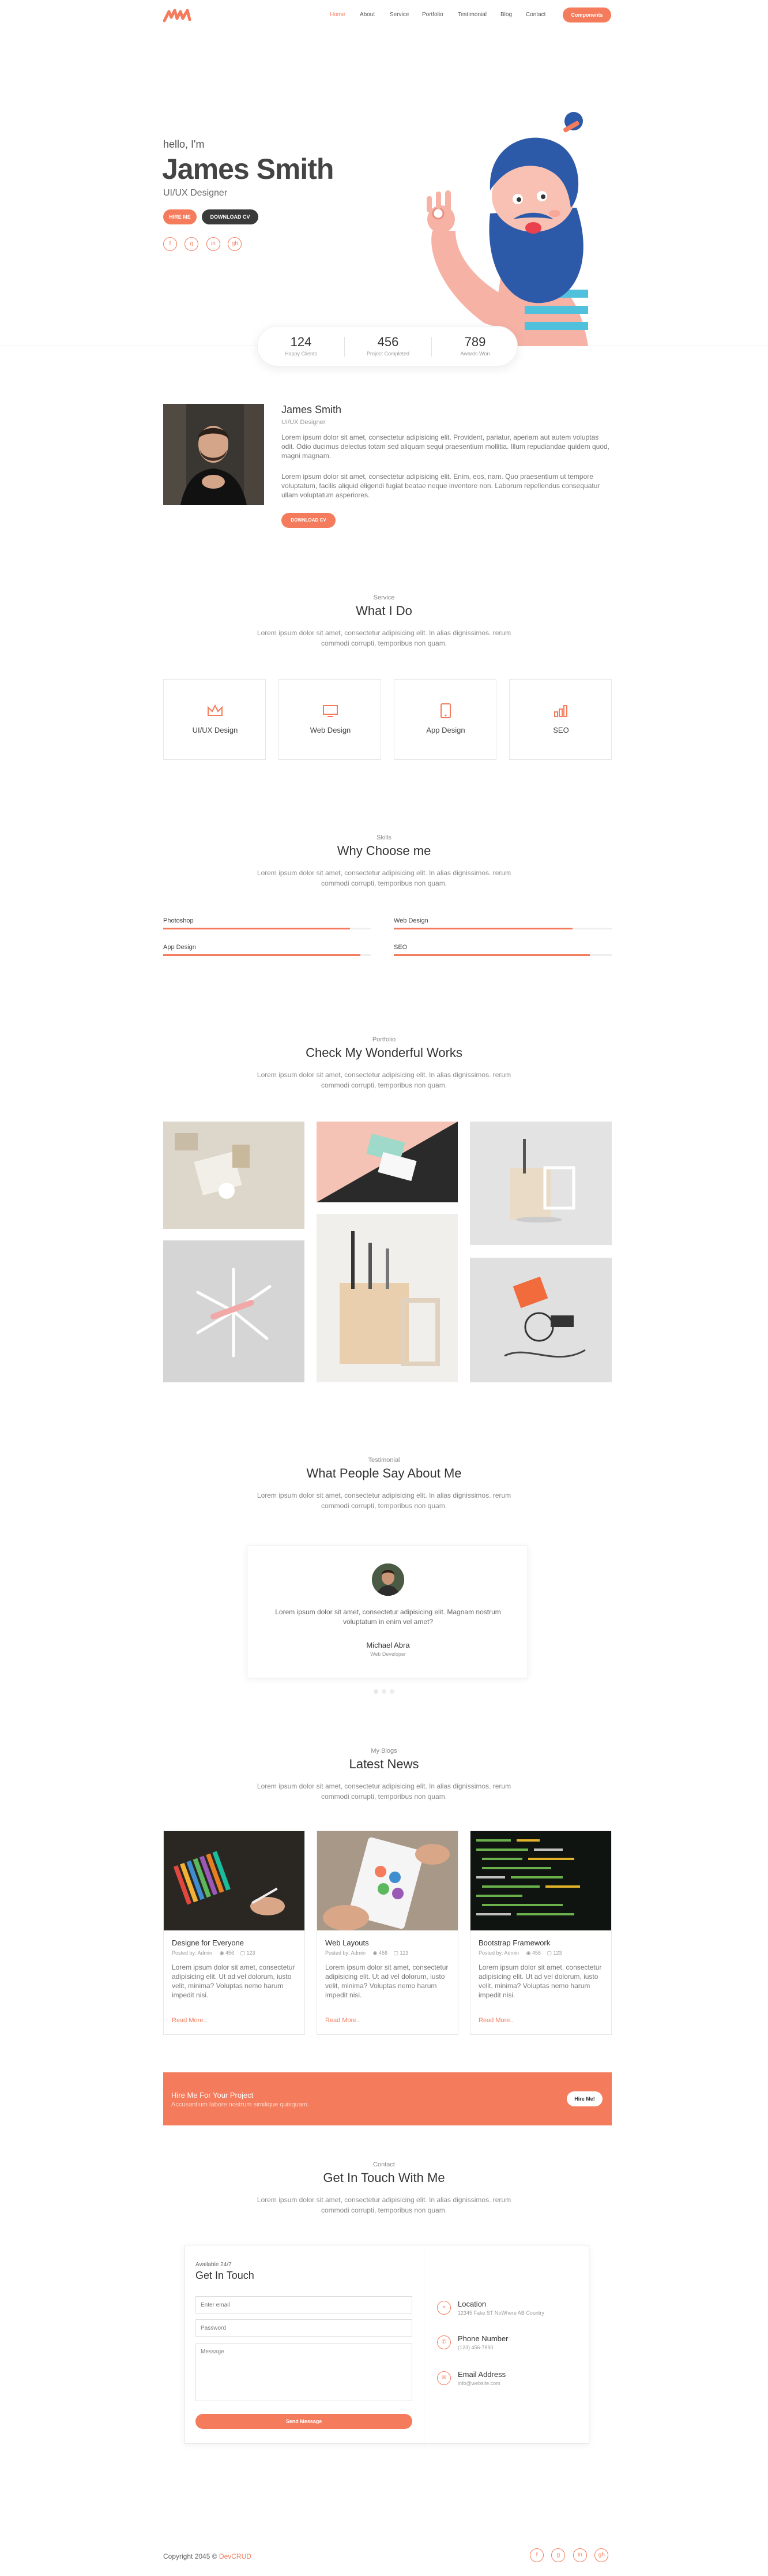 The height and width of the screenshot is (2576, 768). Describe the element at coordinates (445, 730) in the screenshot. I see `service-name: App Design` at that location.